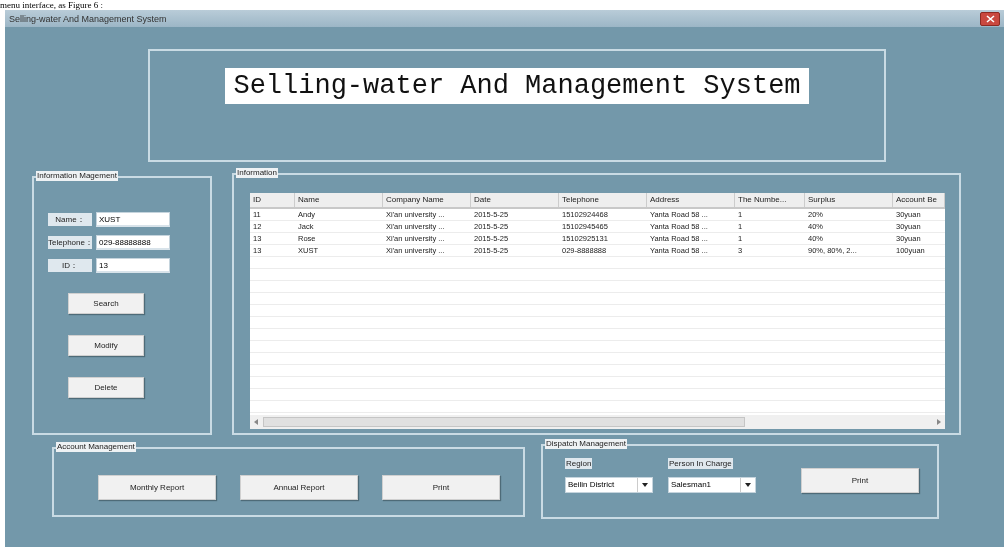 The image size is (1004, 547). What do you see at coordinates (603, 200) in the screenshot?
I see `column-header: Telephone` at bounding box center [603, 200].